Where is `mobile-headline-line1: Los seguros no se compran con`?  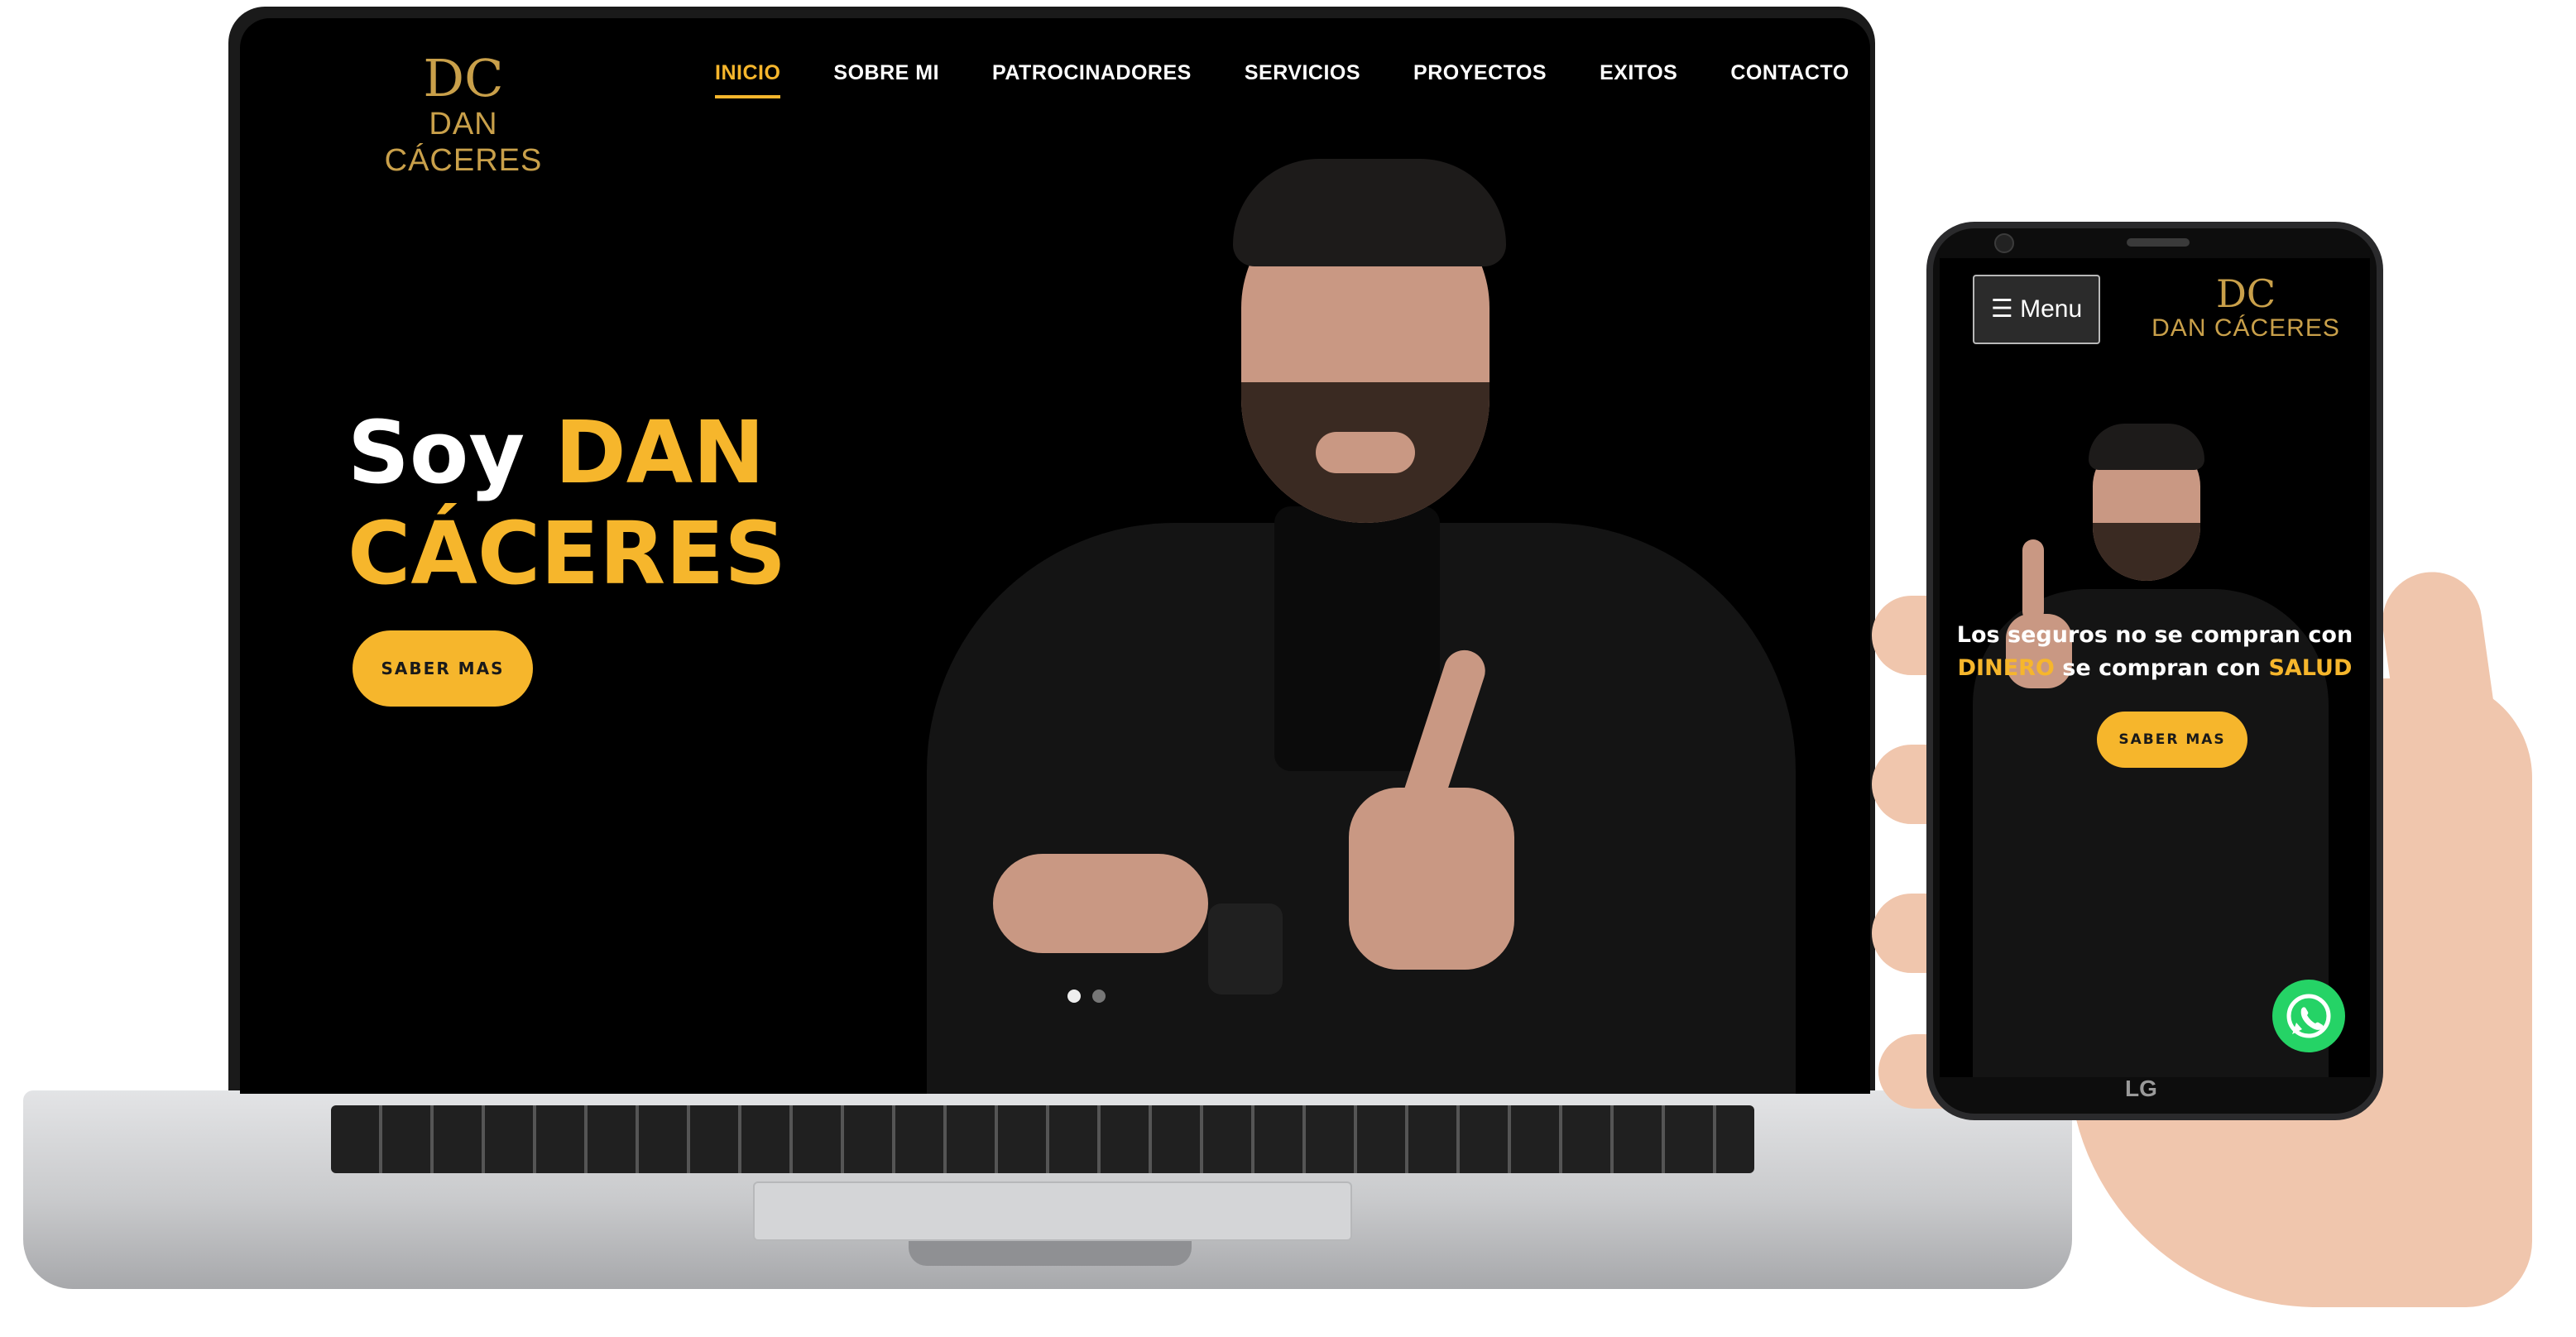
mobile-headline-line1: Los seguros no se compran con is located at coordinates (2155, 635).